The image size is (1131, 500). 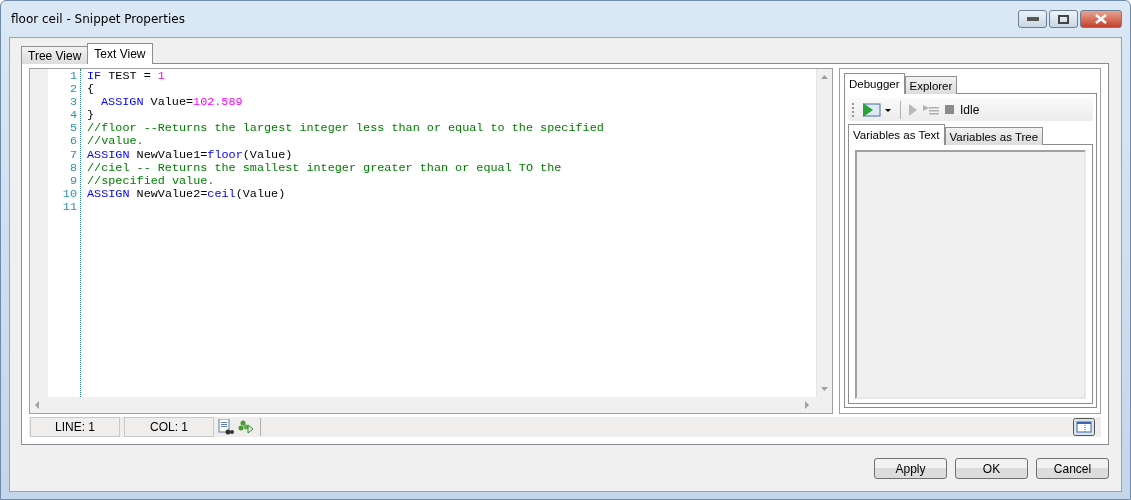 What do you see at coordinates (910, 468) in the screenshot?
I see `dialog-button: Apply` at bounding box center [910, 468].